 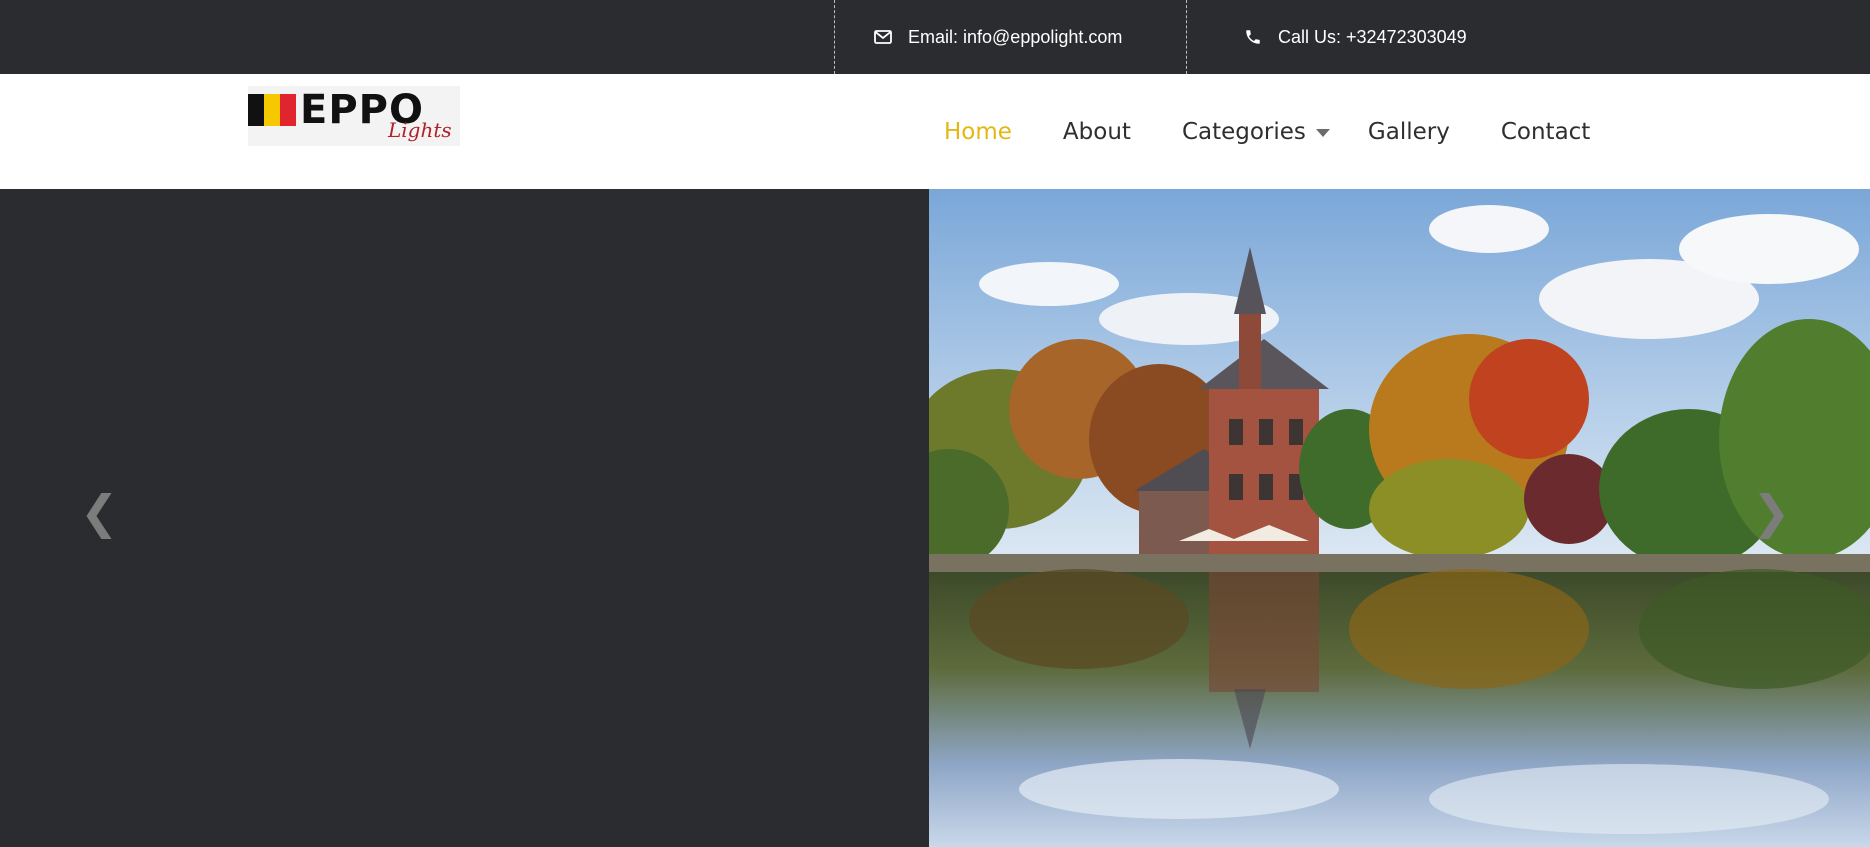 I want to click on nav-item-gallery: Gallery, so click(x=1409, y=132).